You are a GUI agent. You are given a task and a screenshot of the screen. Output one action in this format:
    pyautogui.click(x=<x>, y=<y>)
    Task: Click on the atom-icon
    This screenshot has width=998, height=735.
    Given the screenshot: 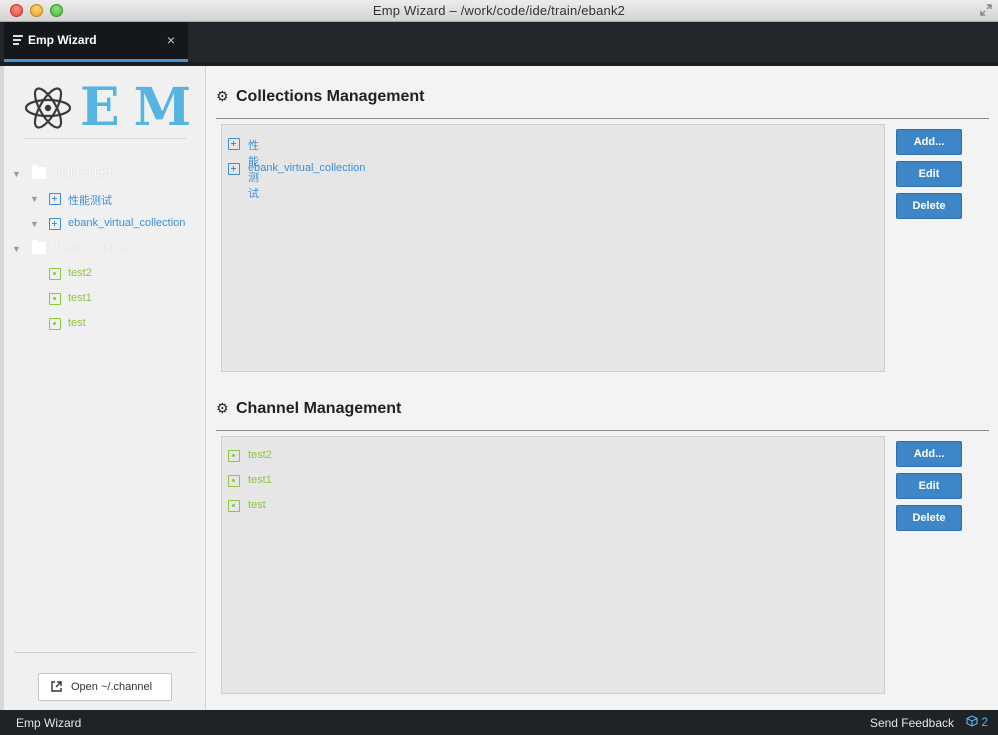 What is the action you would take?
    pyautogui.click(x=48, y=108)
    